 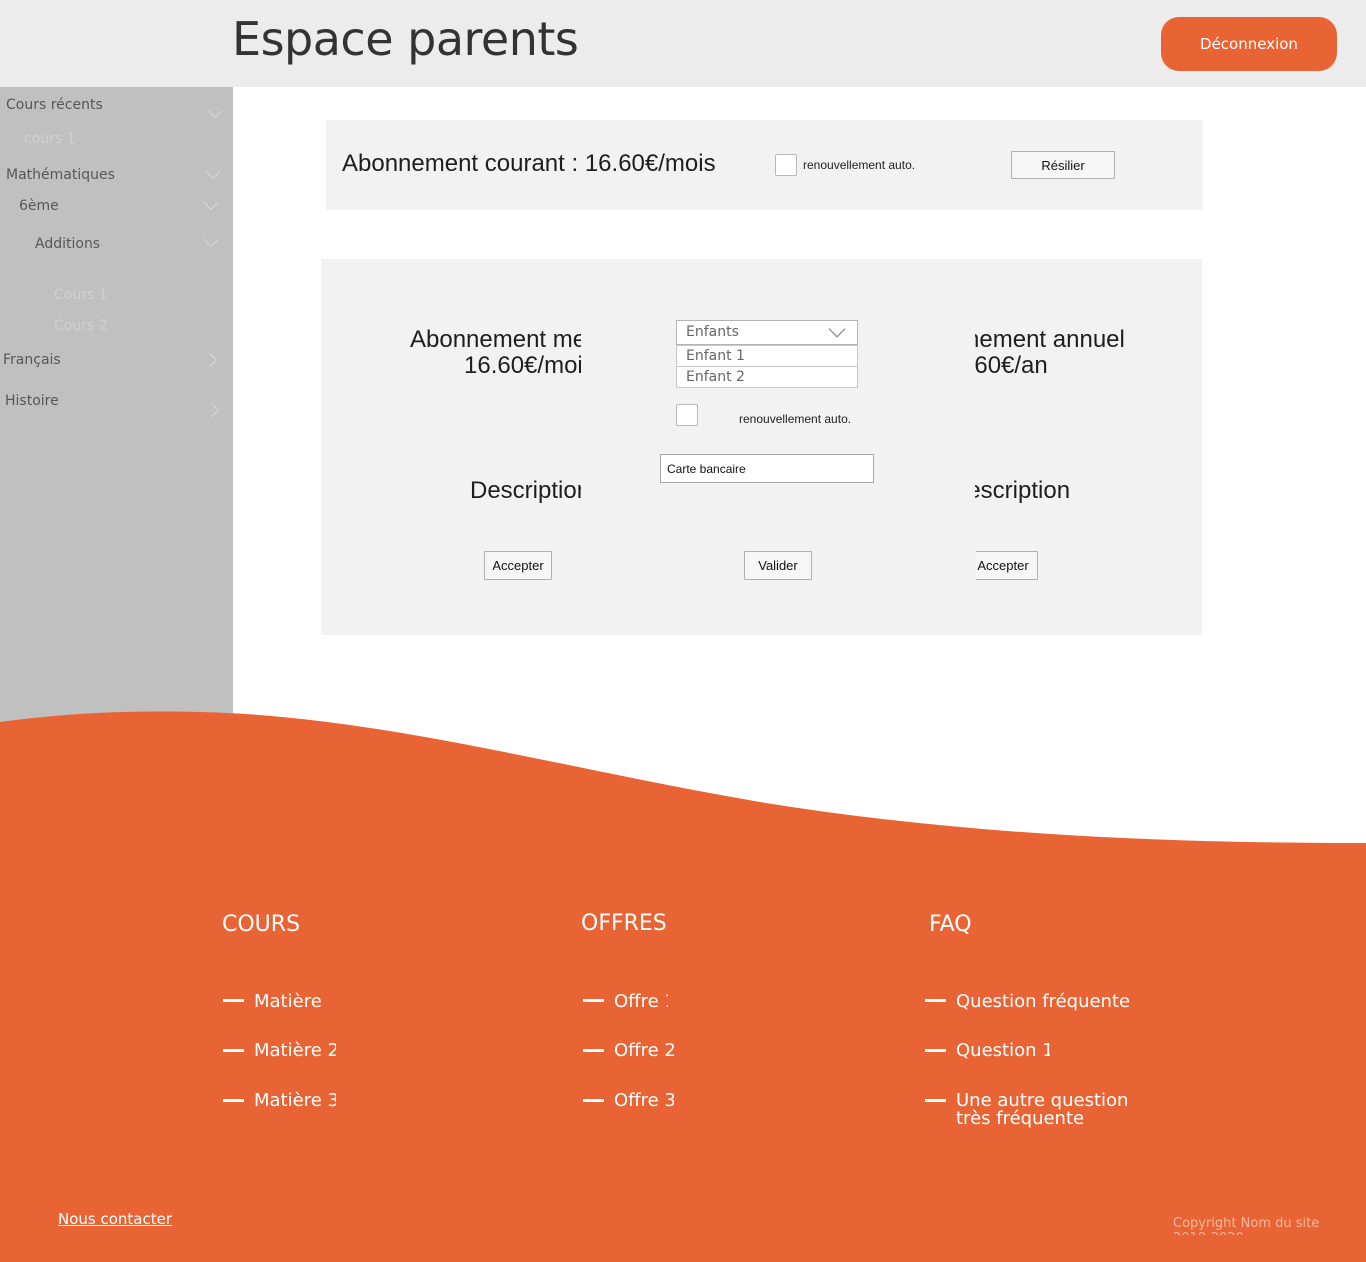 What do you see at coordinates (54, 105) in the screenshot?
I see `sidebar-item-recent-courses: Cours récents` at bounding box center [54, 105].